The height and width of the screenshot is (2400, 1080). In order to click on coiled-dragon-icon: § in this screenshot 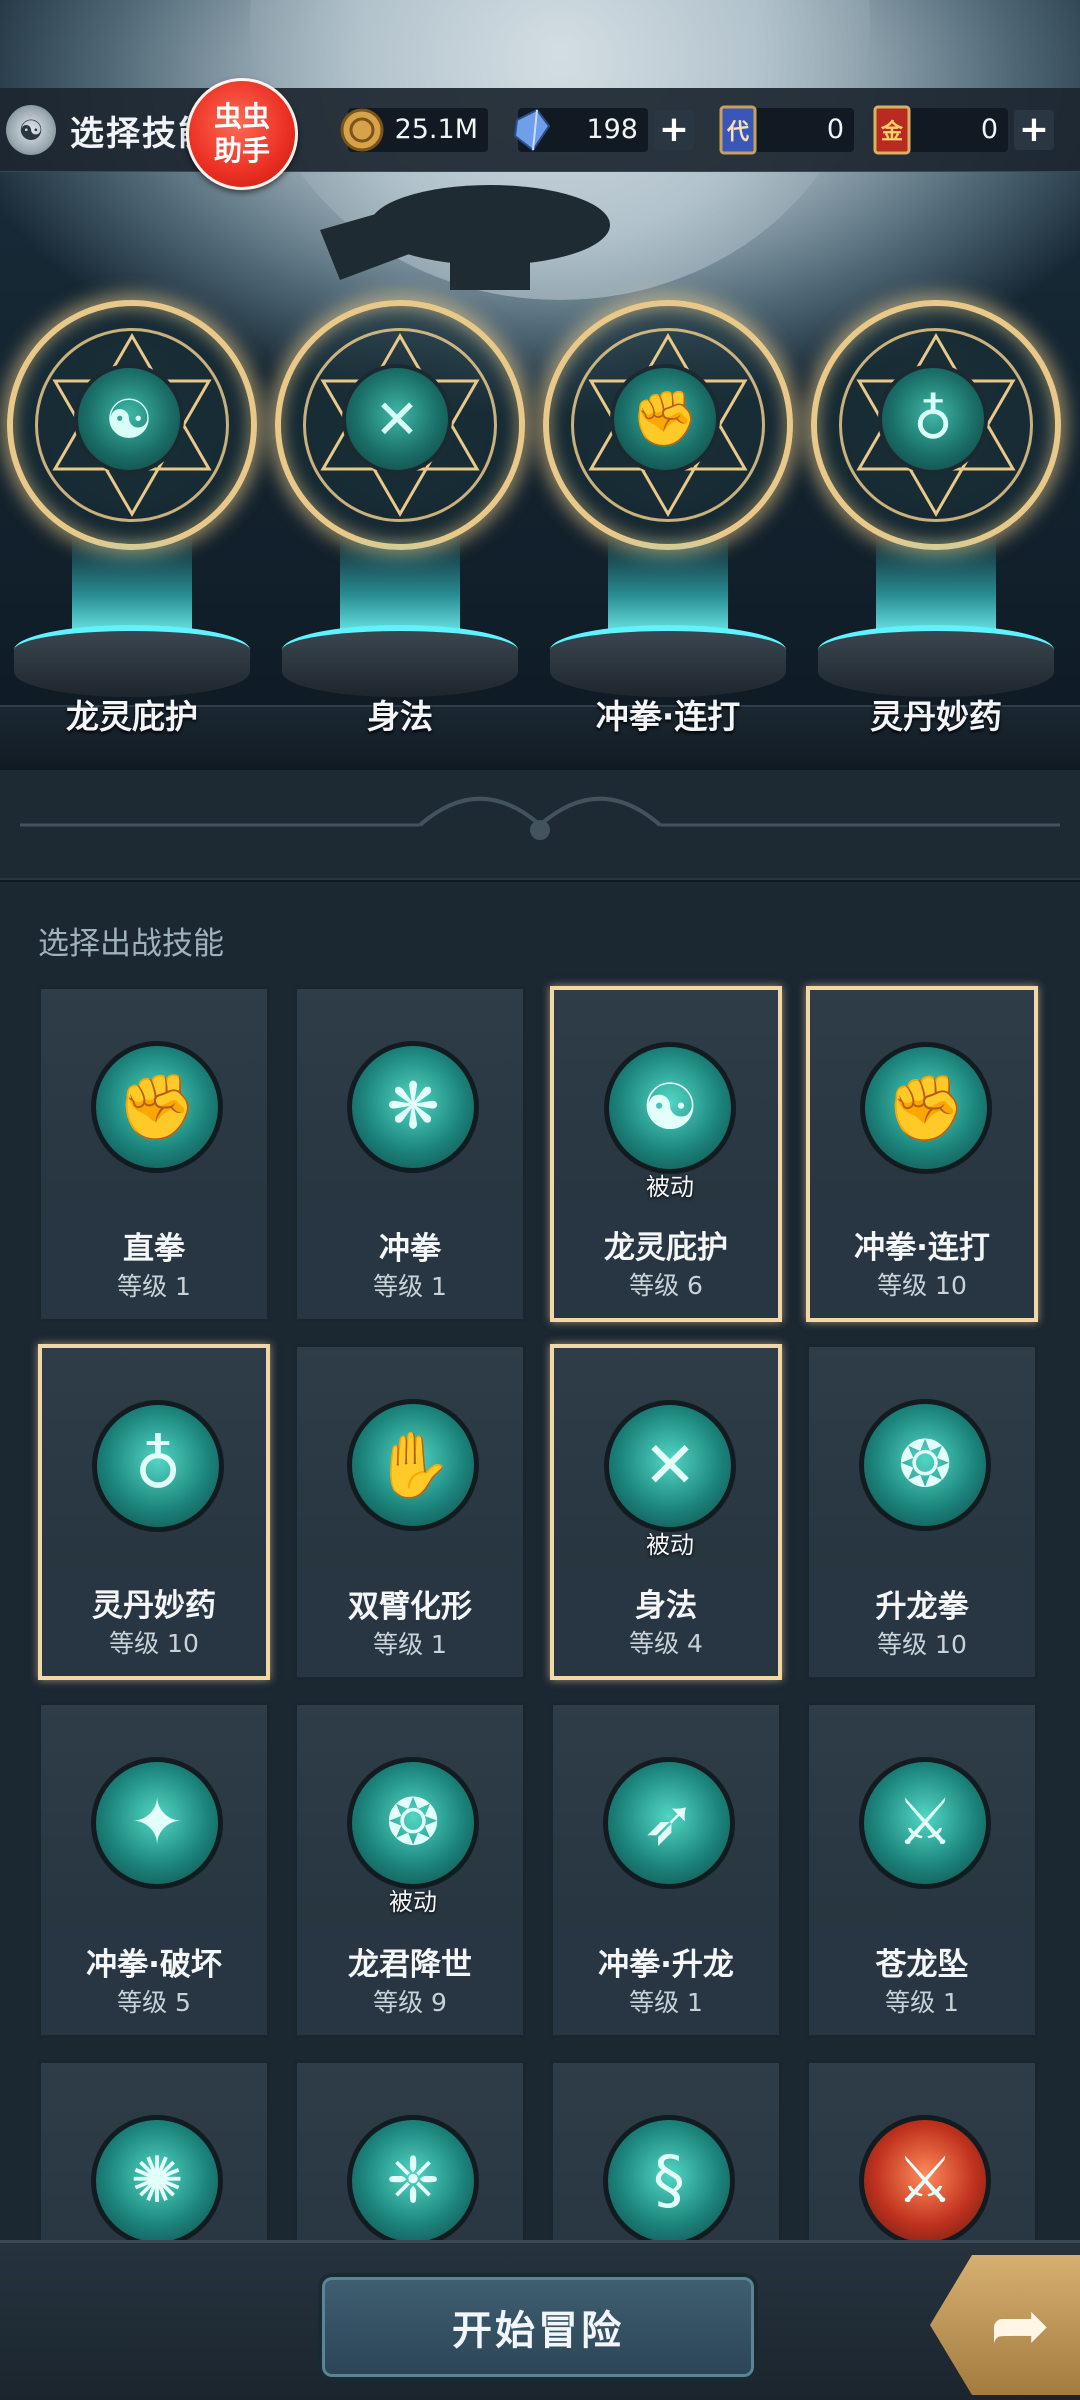, I will do `click(669, 2178)`.